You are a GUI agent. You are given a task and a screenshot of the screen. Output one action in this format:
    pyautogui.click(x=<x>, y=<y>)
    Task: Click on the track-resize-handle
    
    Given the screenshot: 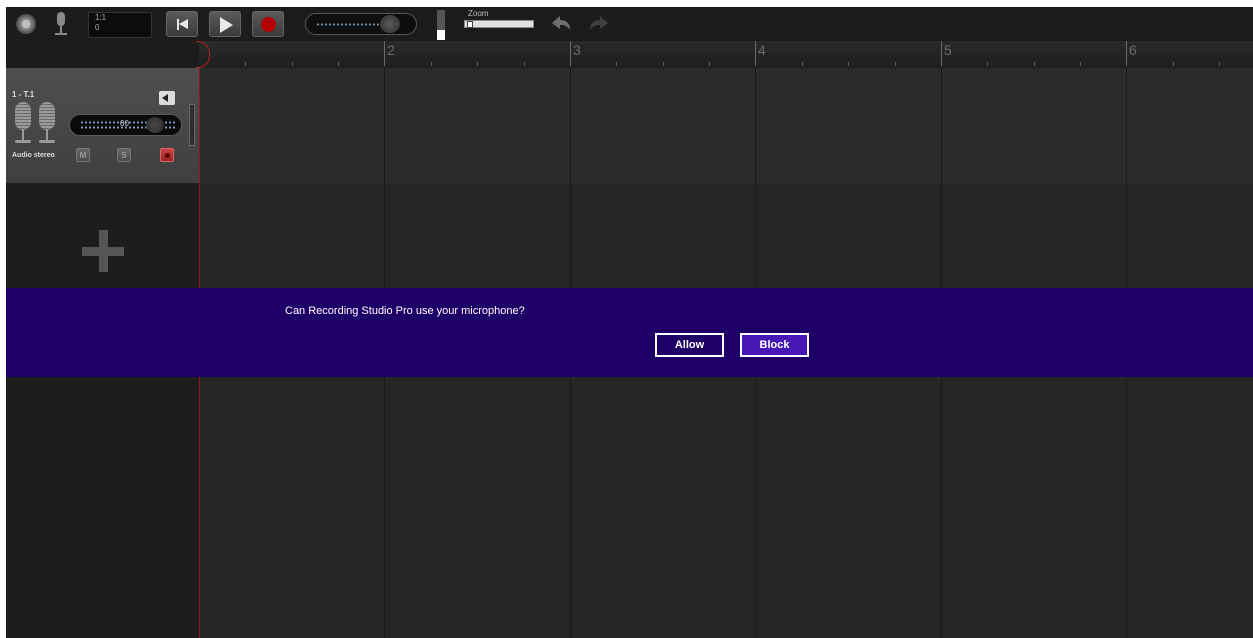 What is the action you would take?
    pyautogui.click(x=192, y=125)
    